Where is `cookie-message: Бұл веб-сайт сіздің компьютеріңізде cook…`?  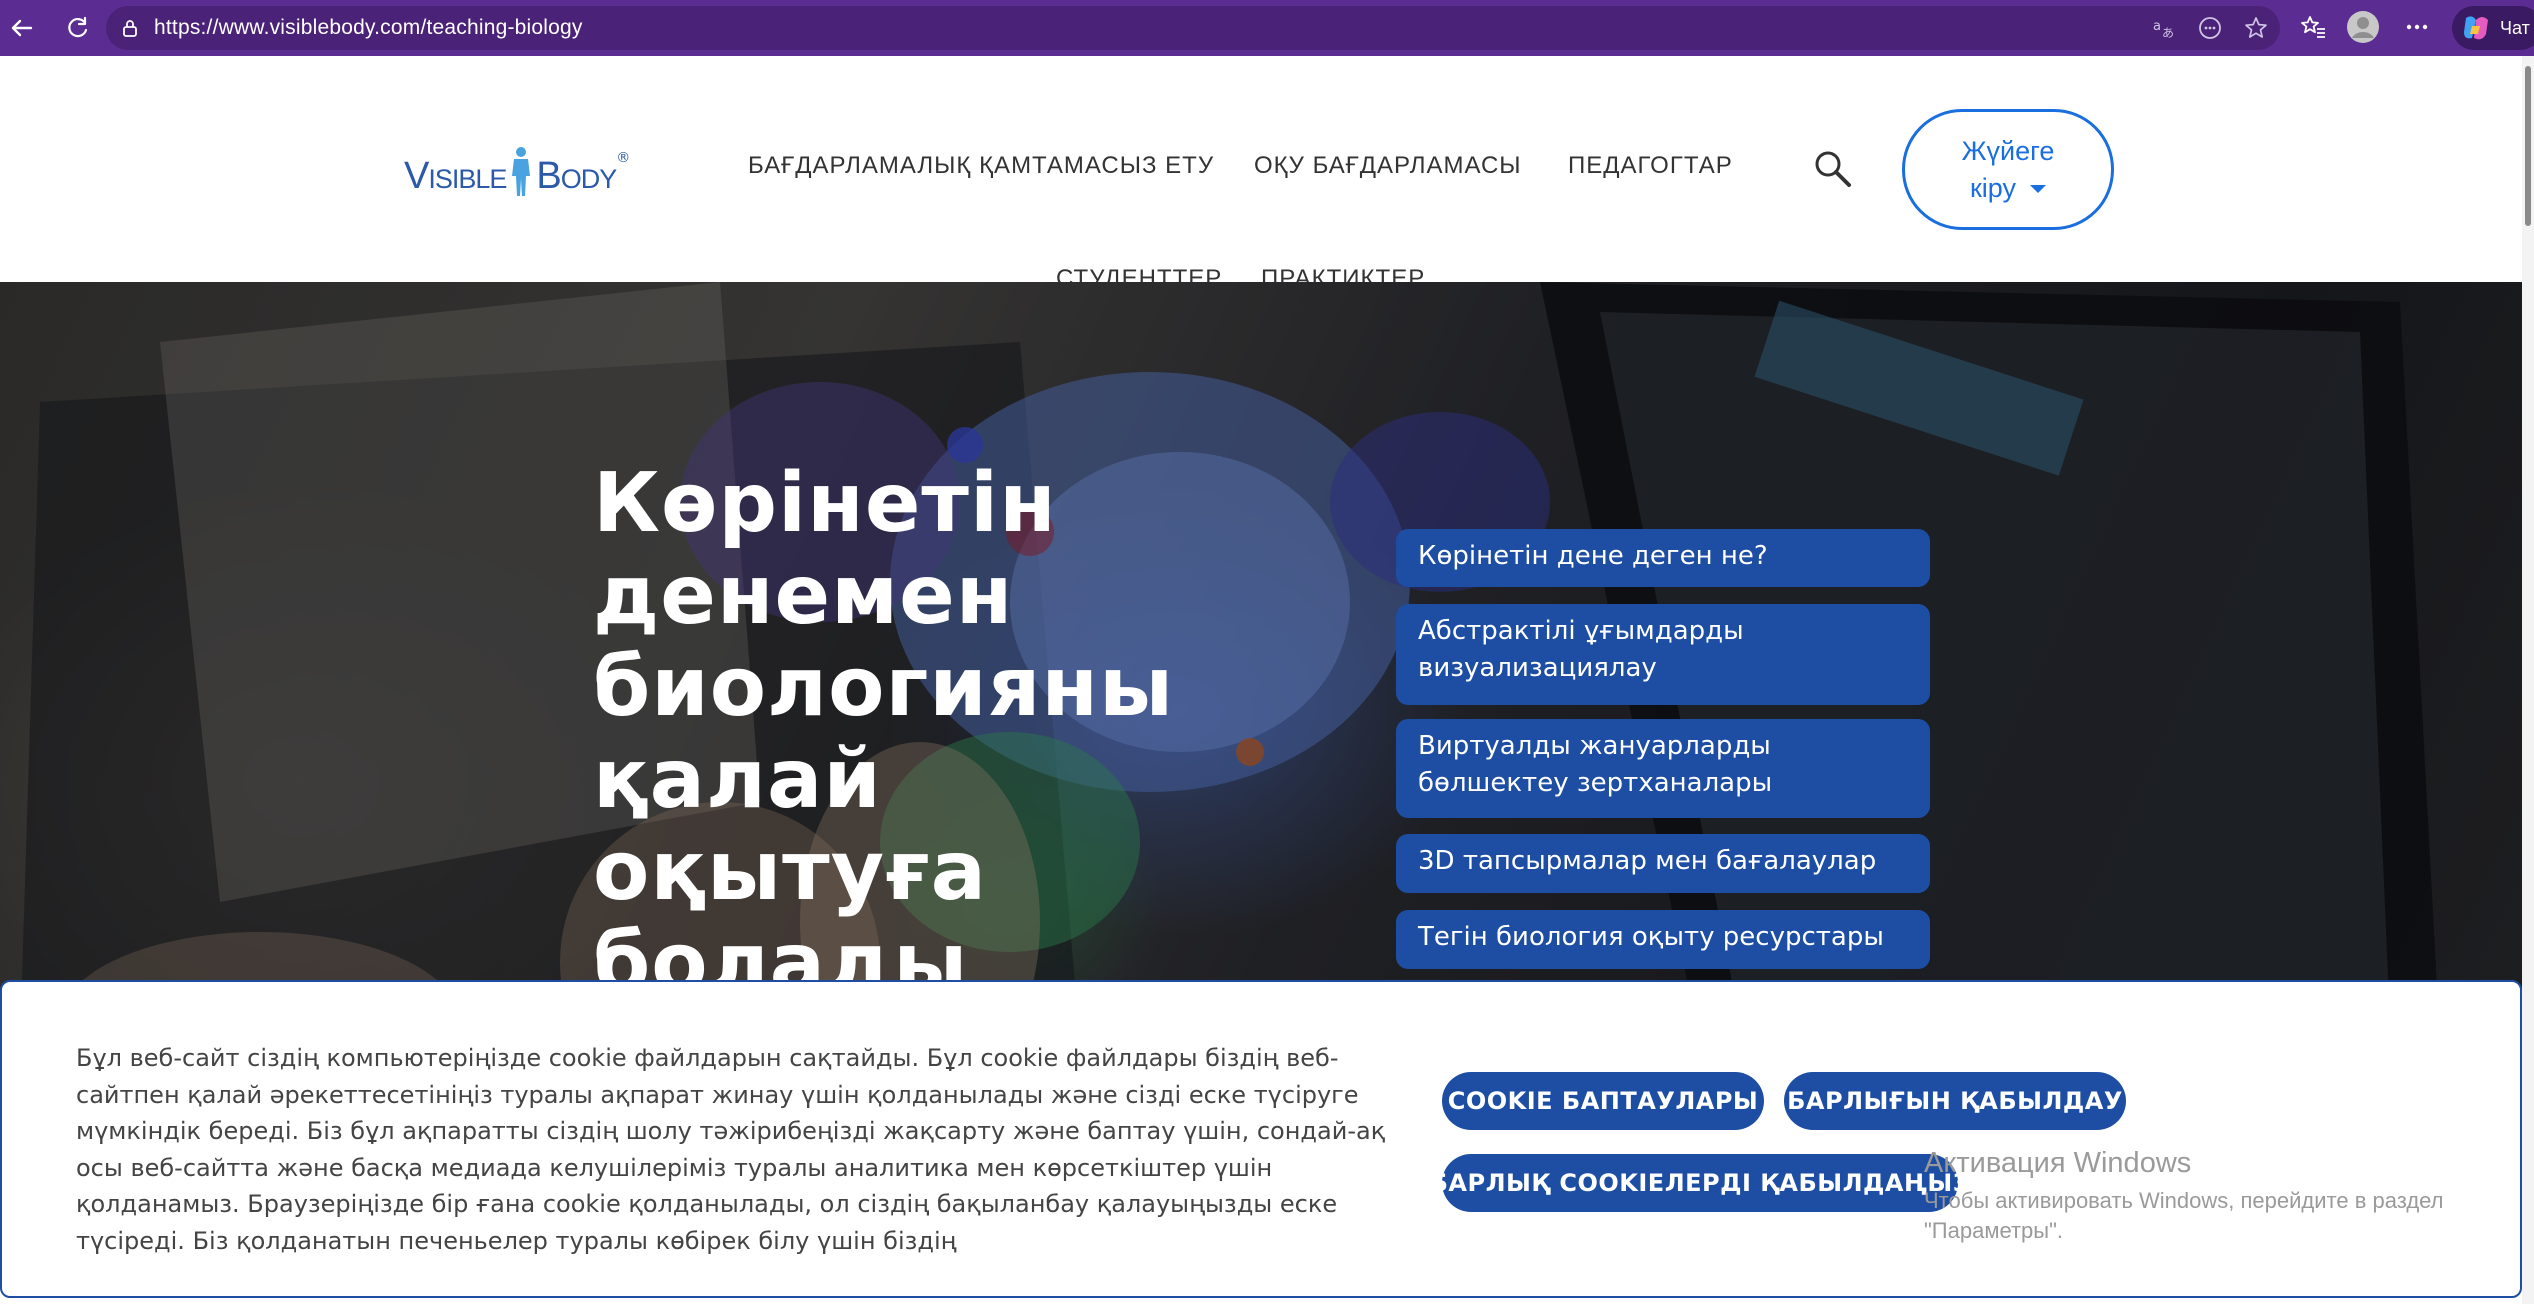 cookie-message: Бұл веб-сайт сіздің компьютеріңізде cook… is located at coordinates (731, 1149).